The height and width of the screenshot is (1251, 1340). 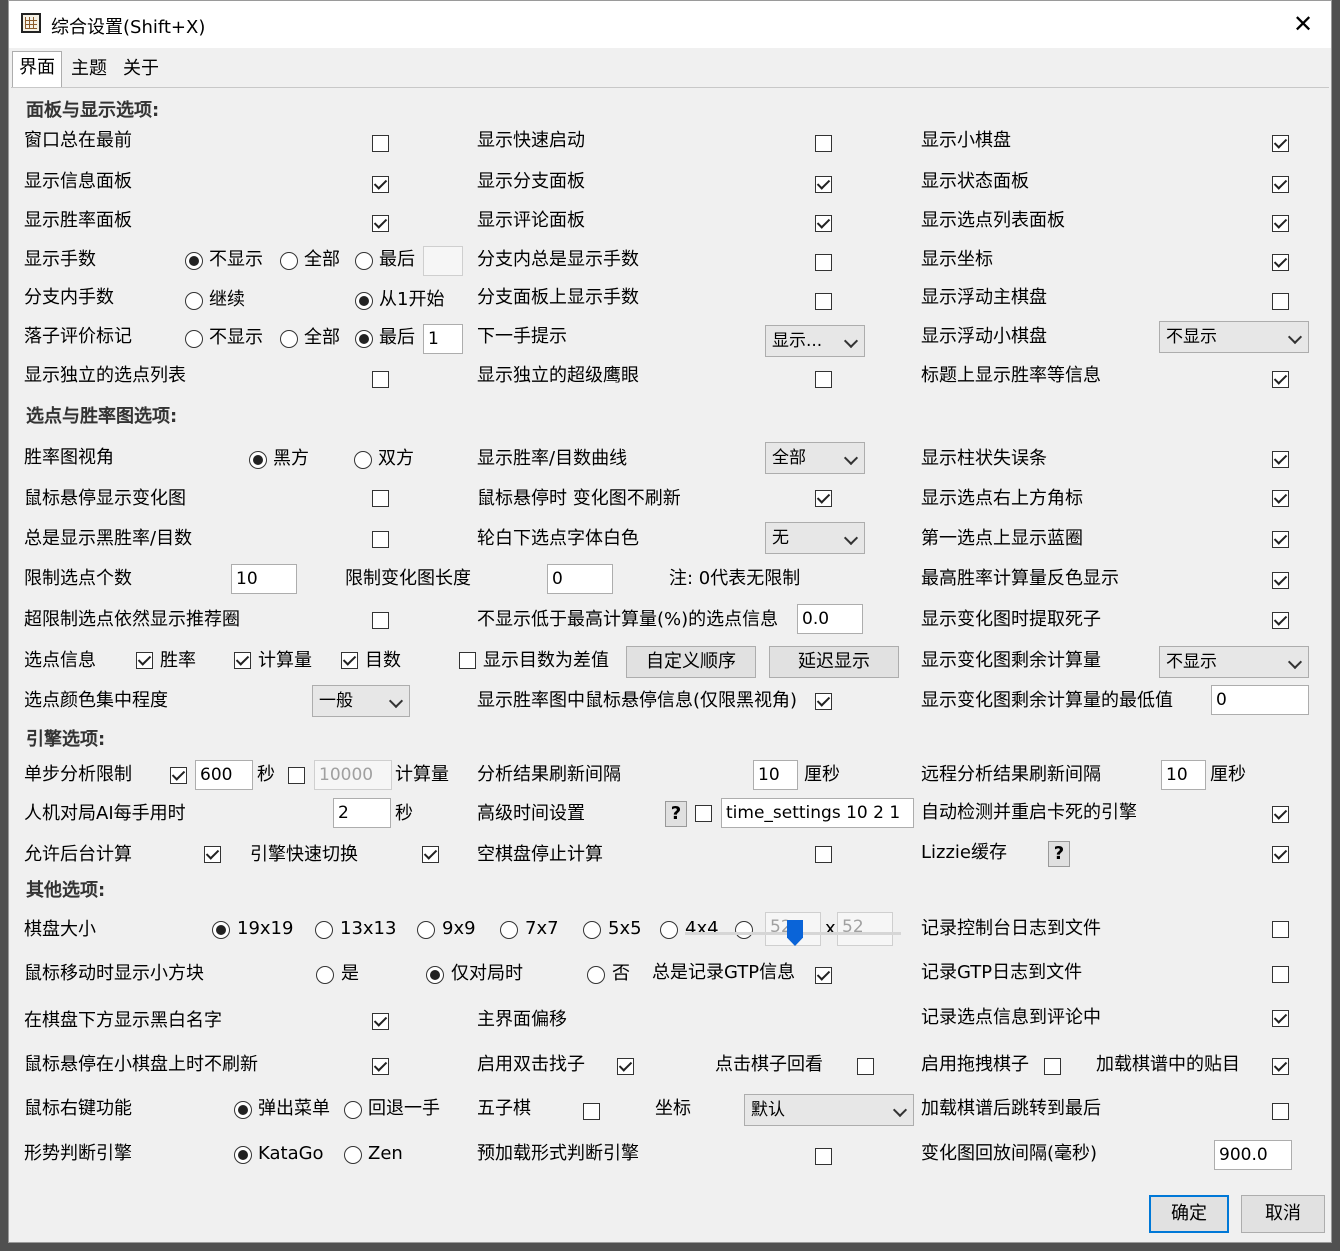 I want to click on title-winrate-checkbox, so click(x=1280, y=379).